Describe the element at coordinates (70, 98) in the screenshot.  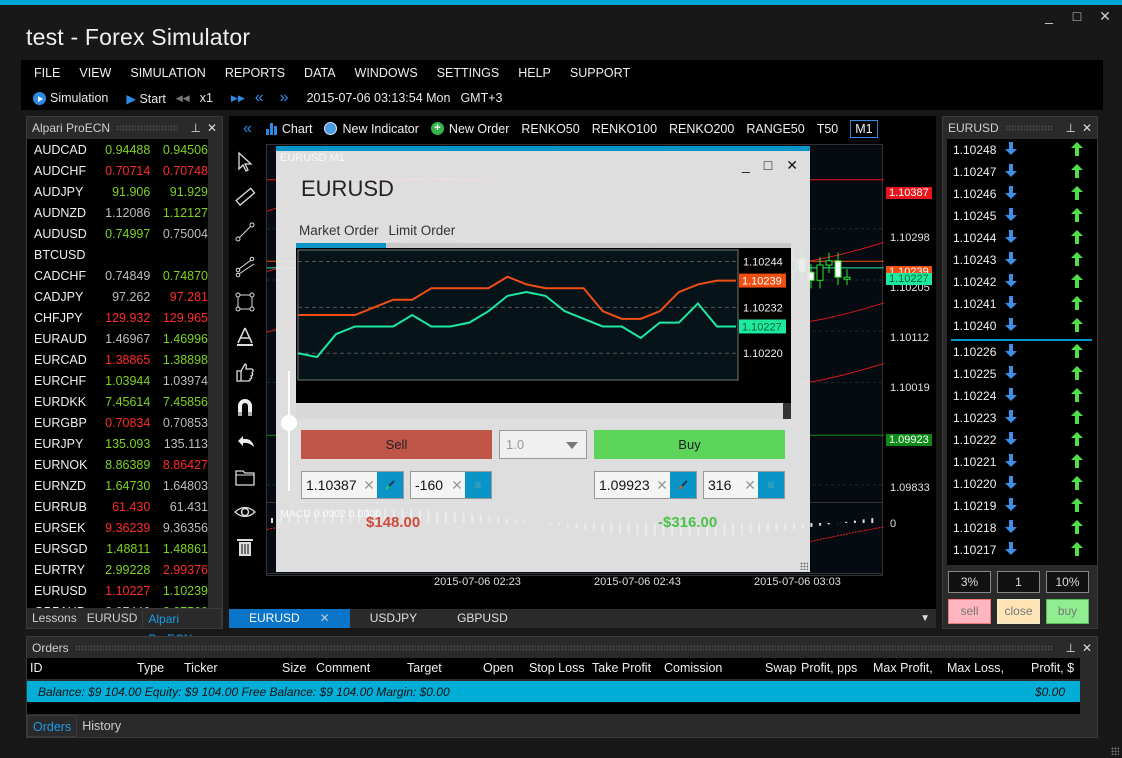
I see `simulation-button: Simulation` at that location.